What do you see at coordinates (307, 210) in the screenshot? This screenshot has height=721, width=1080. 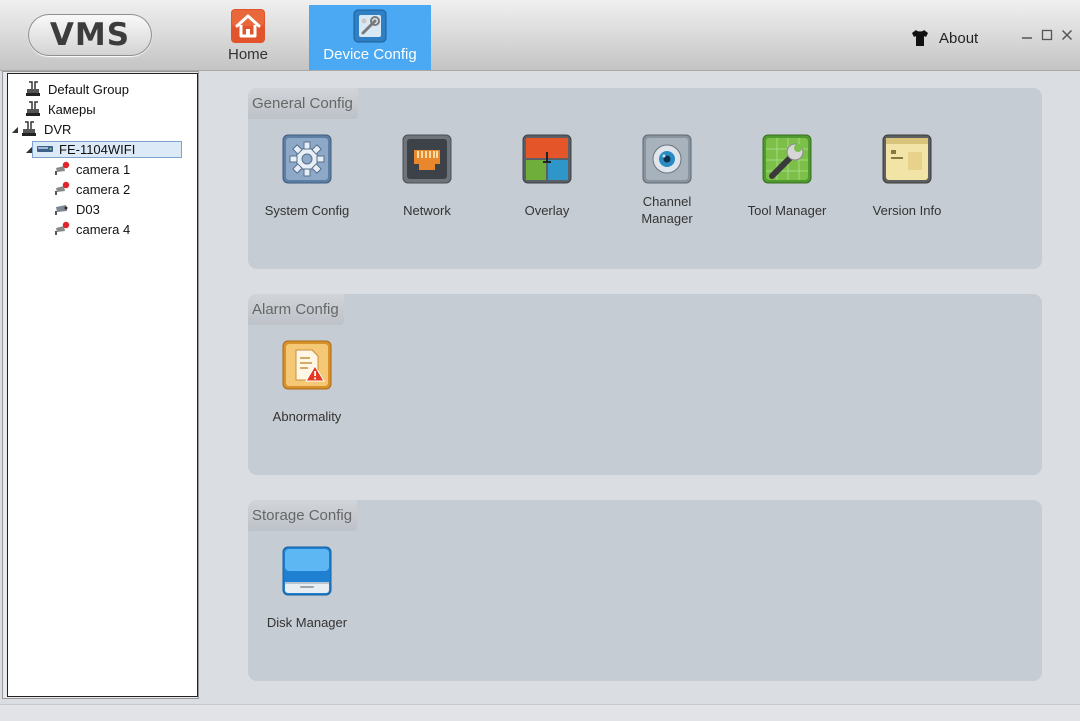 I see `system-config-label: System Config` at bounding box center [307, 210].